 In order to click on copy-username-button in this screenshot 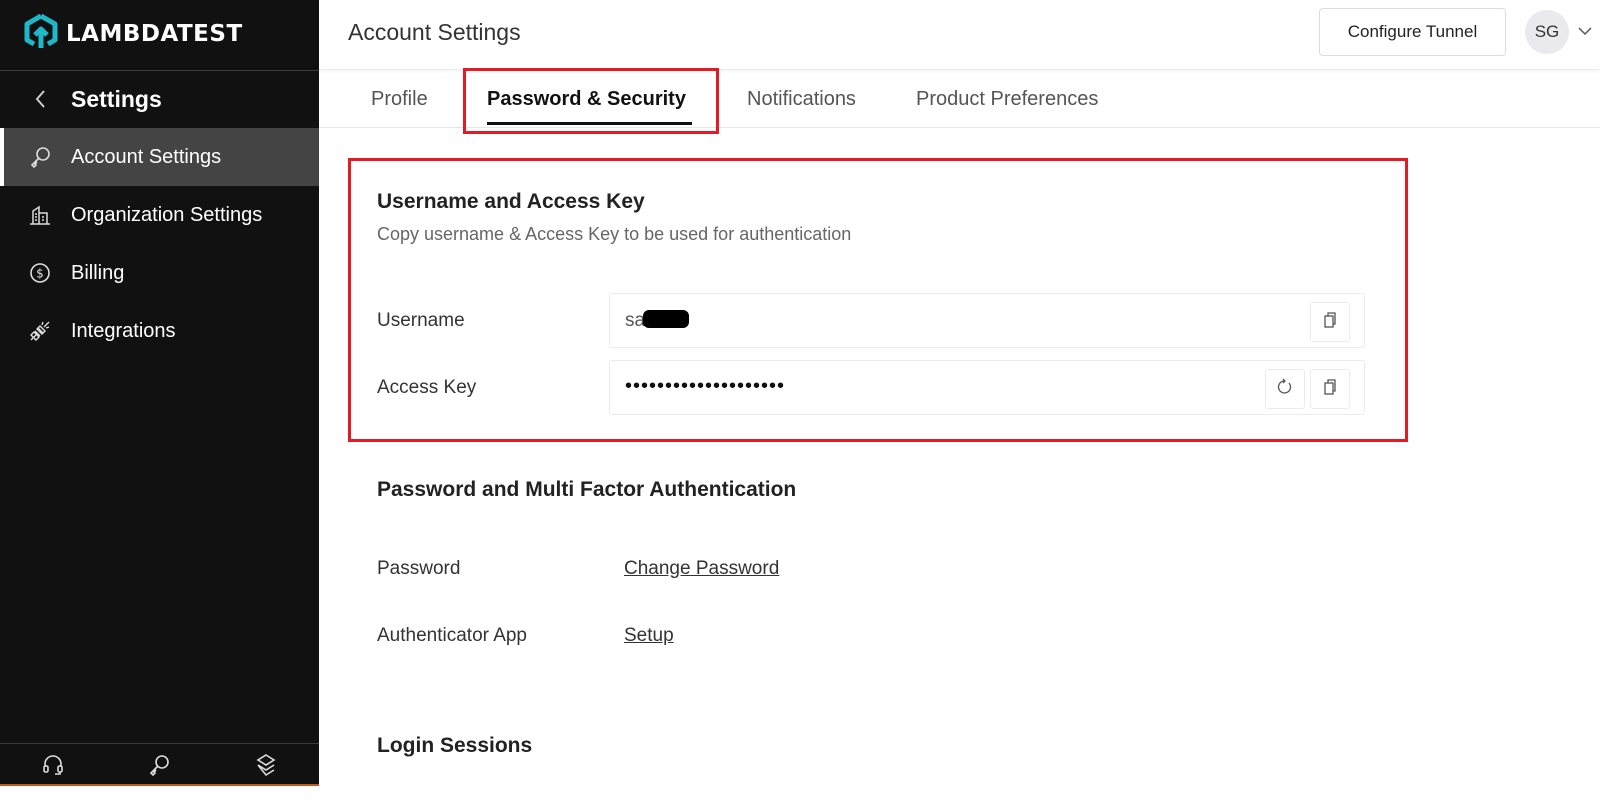, I will do `click(1330, 322)`.